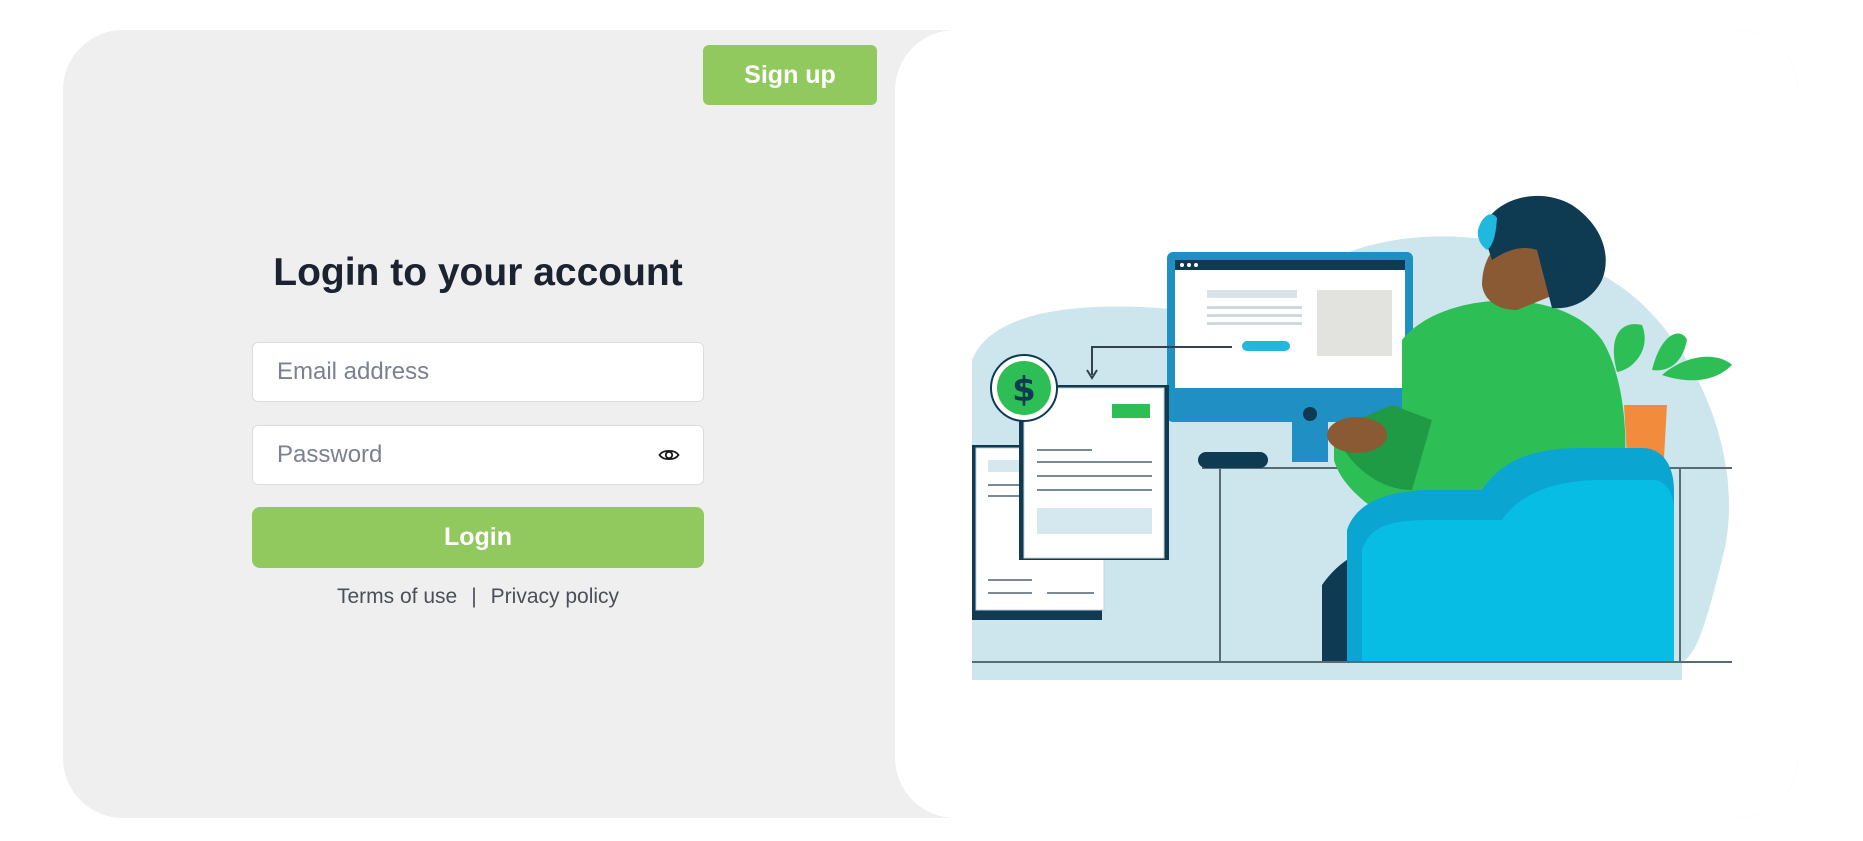 This screenshot has width=1863, height=841. I want to click on dollar-badge-label: $, so click(1024, 390).